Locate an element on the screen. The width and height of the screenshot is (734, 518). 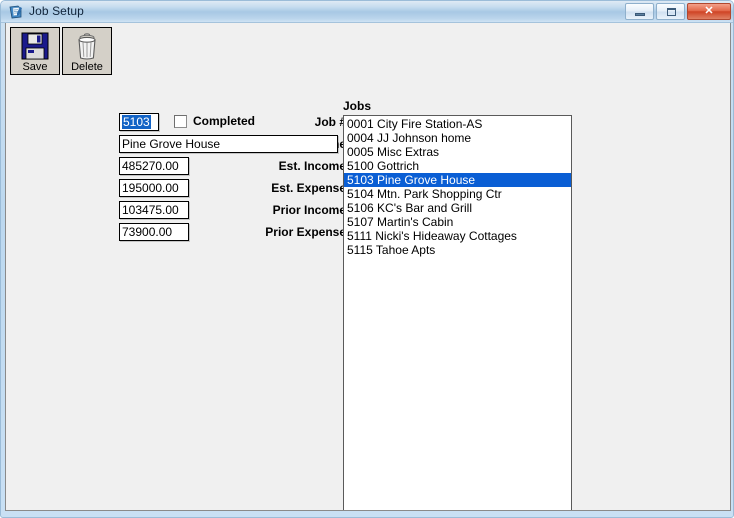
window-controls: ✕ is located at coordinates (678, 11).